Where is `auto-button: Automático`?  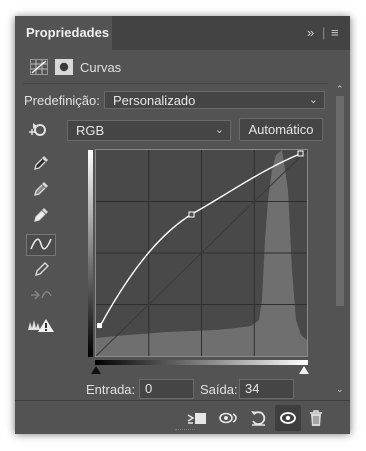
auto-button: Automático is located at coordinates (281, 129).